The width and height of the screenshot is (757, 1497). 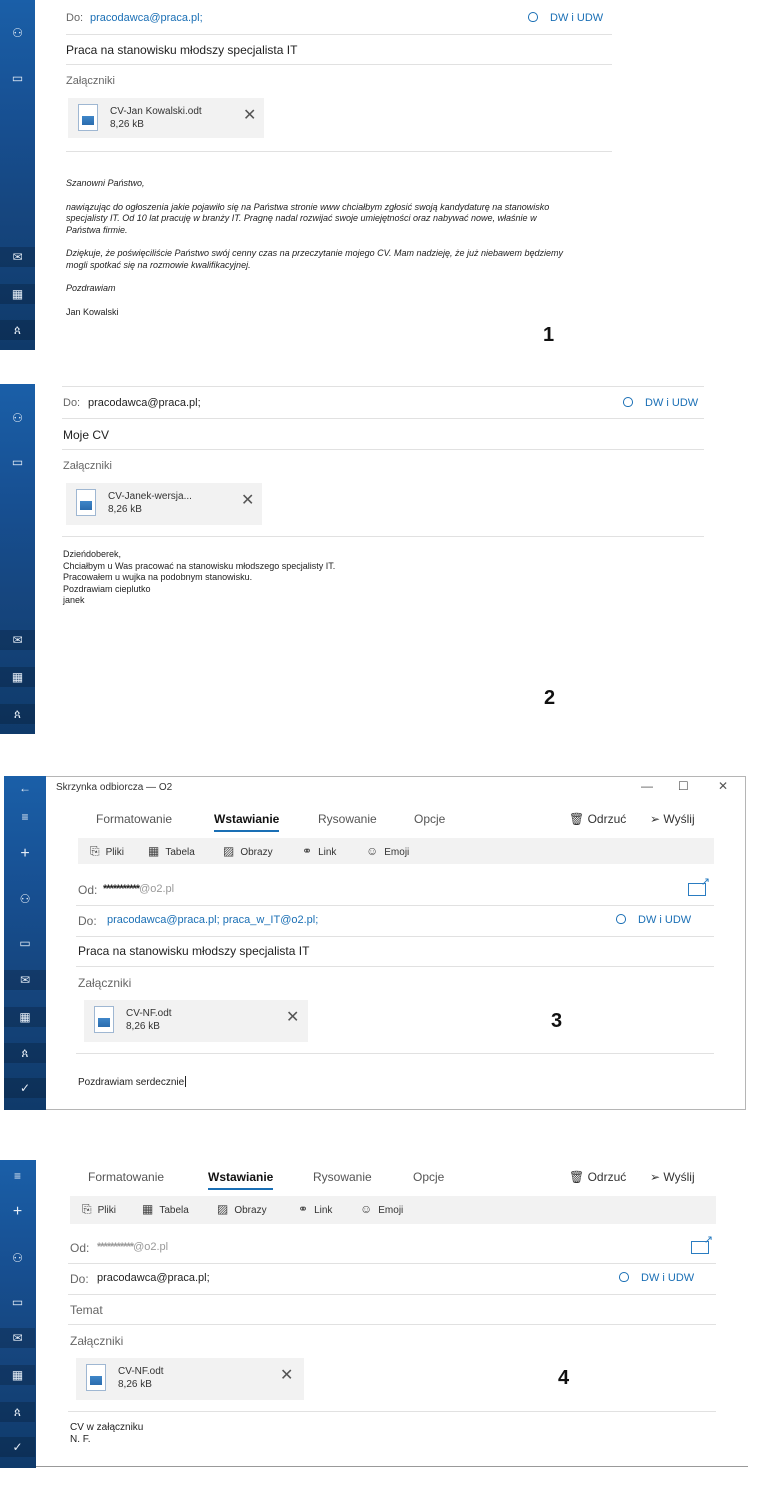 What do you see at coordinates (683, 786) in the screenshot?
I see `maximize-button: ☐` at bounding box center [683, 786].